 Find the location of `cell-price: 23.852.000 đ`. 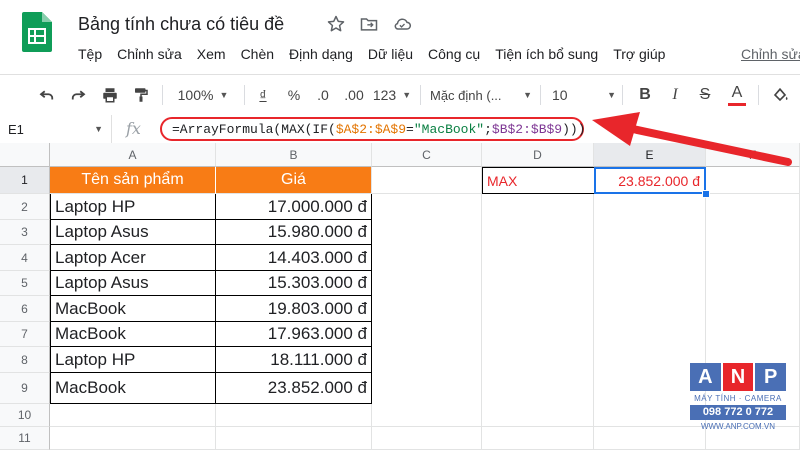

cell-price: 23.852.000 đ is located at coordinates (294, 388).